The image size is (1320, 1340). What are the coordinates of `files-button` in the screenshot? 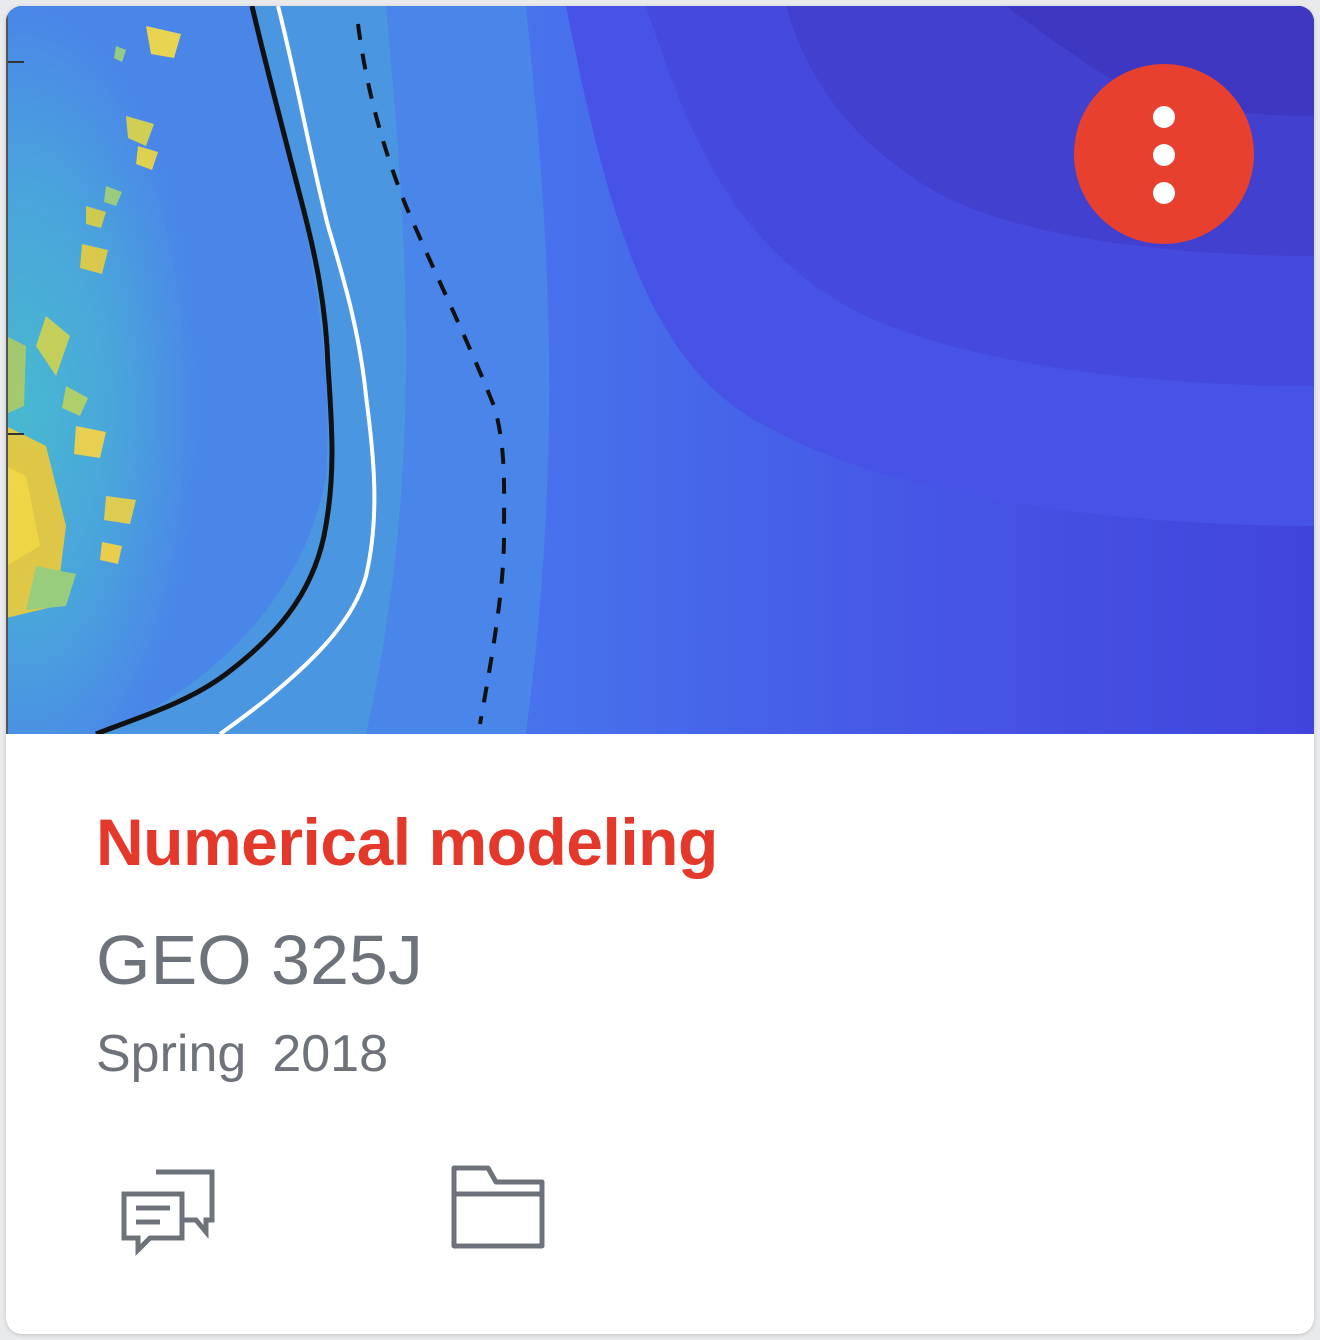 It's located at (501, 1209).